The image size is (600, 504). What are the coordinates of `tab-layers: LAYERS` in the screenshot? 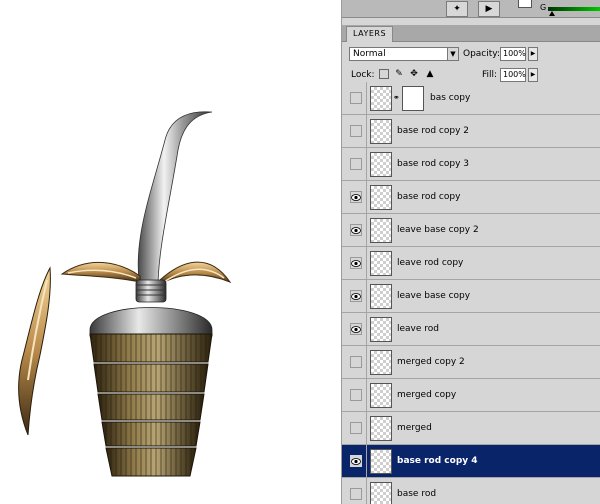 It's located at (370, 34).